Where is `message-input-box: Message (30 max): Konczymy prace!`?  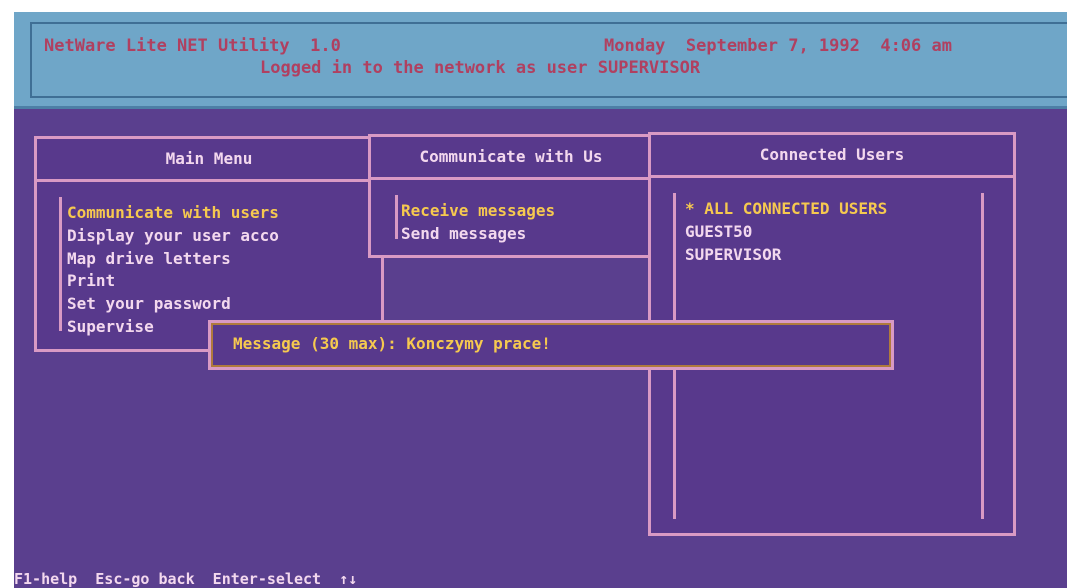 message-input-box: Message (30 max): Konczymy prace! is located at coordinates (551, 345).